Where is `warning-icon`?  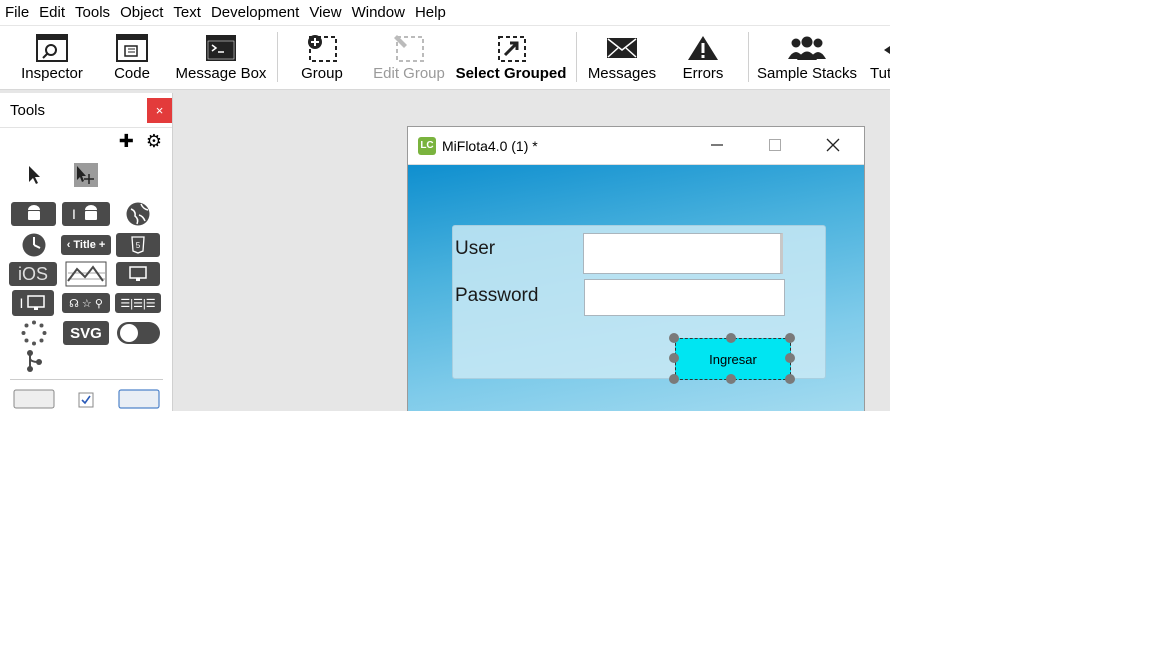 warning-icon is located at coordinates (703, 48).